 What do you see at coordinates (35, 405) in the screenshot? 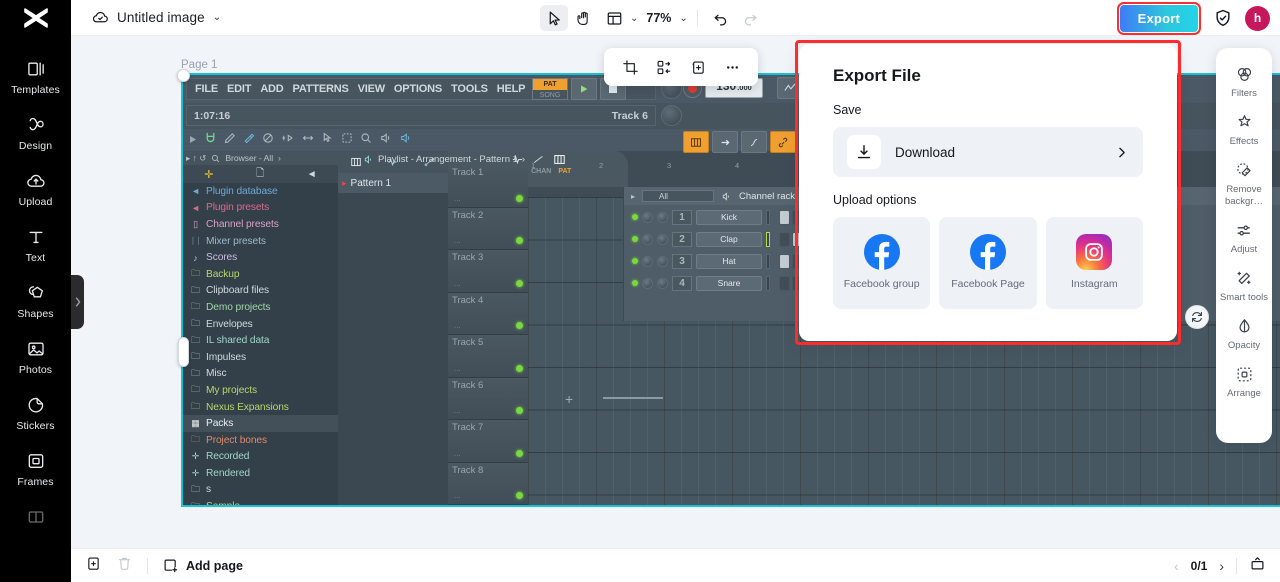
I see `stickers-icon` at bounding box center [35, 405].